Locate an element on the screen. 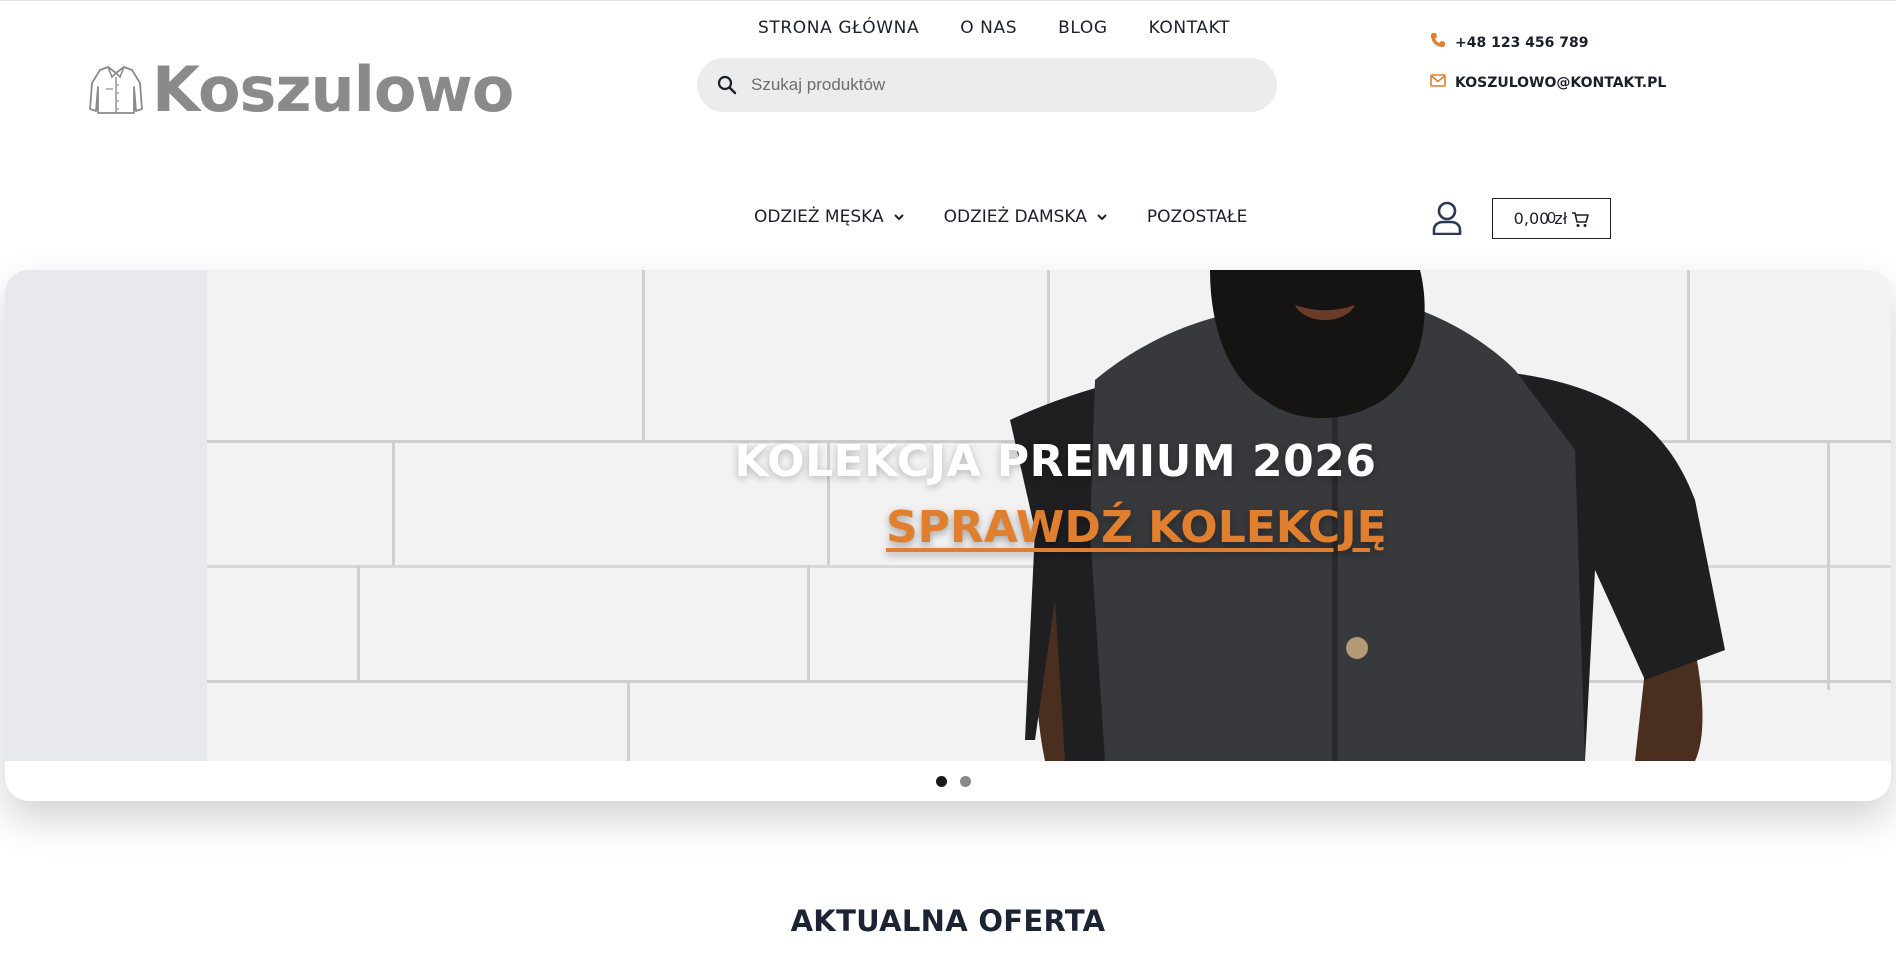 The height and width of the screenshot is (955, 1896). menu-womens-clothing: ODZIEŻ DAMSKA is located at coordinates (1025, 217).